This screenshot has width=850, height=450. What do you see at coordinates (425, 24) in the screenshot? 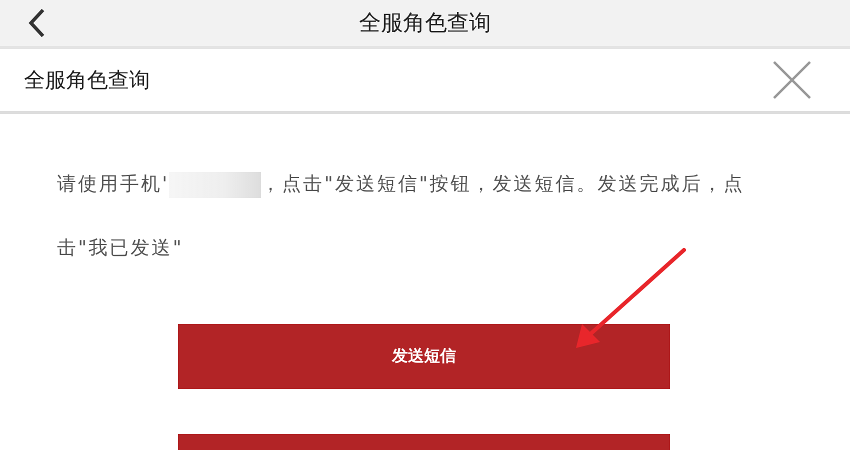
I see `page-title: 全服角色查询` at bounding box center [425, 24].